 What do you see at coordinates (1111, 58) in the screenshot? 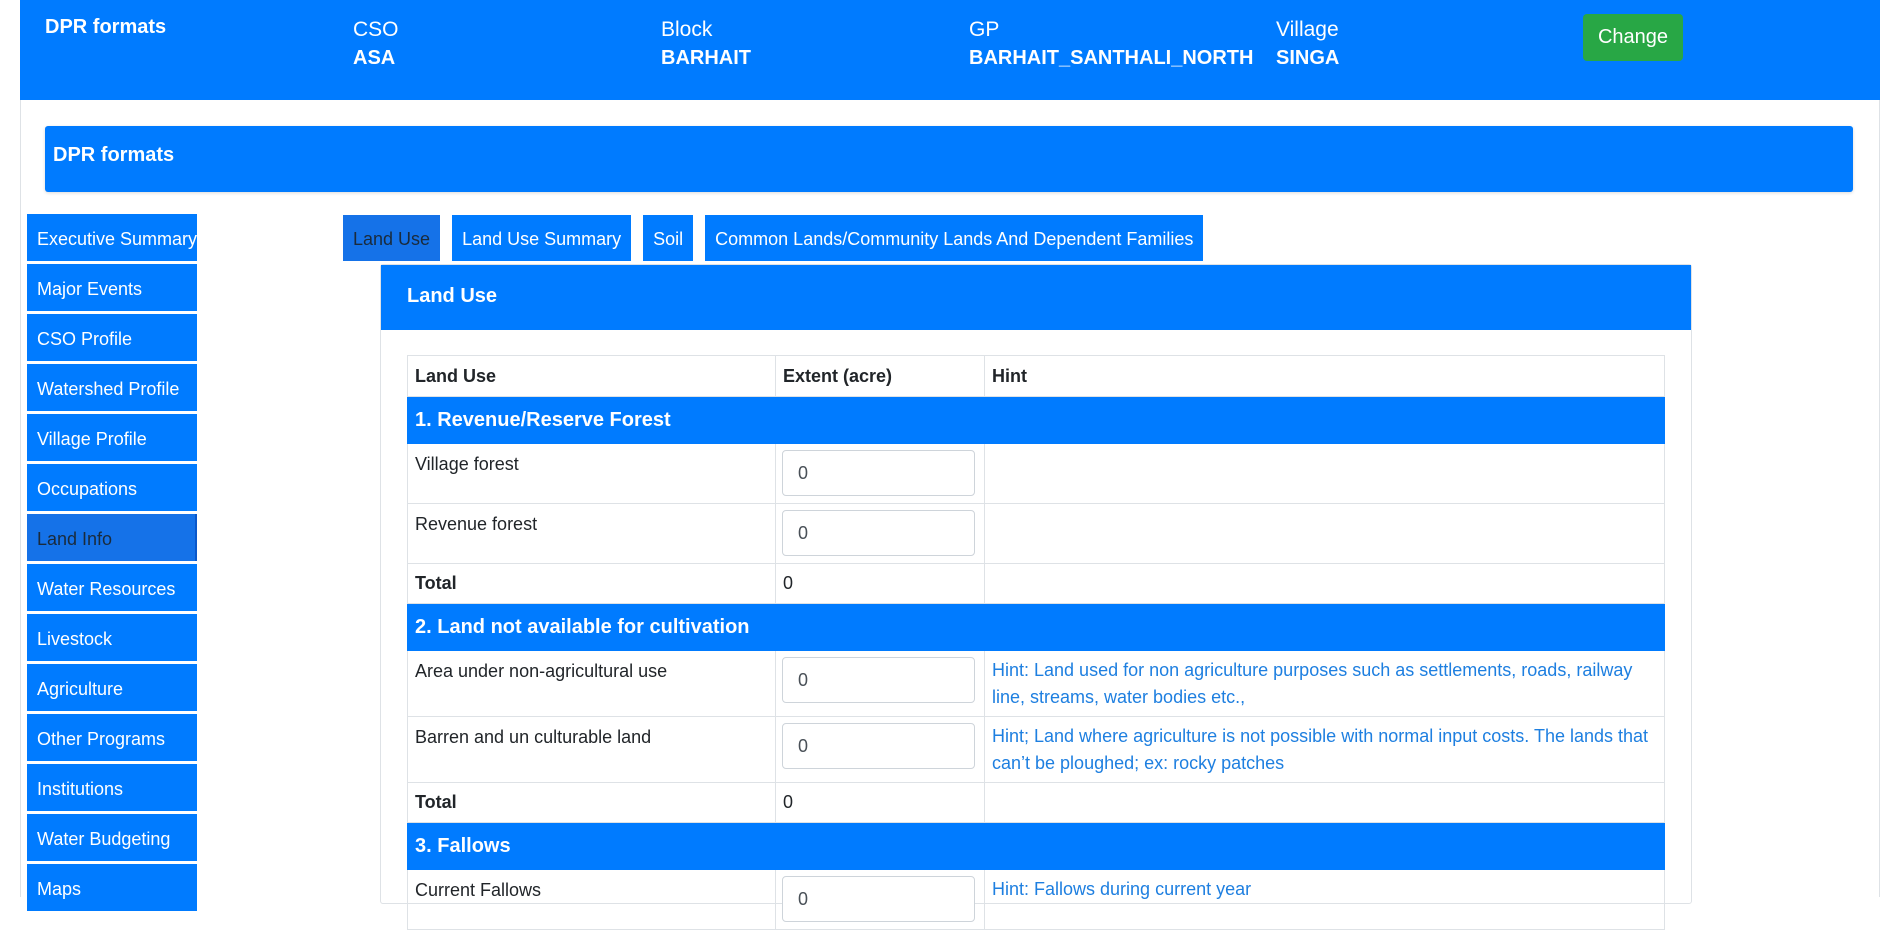
I see `gp-value: BARHAIT_SANTHALI_NORTH` at bounding box center [1111, 58].